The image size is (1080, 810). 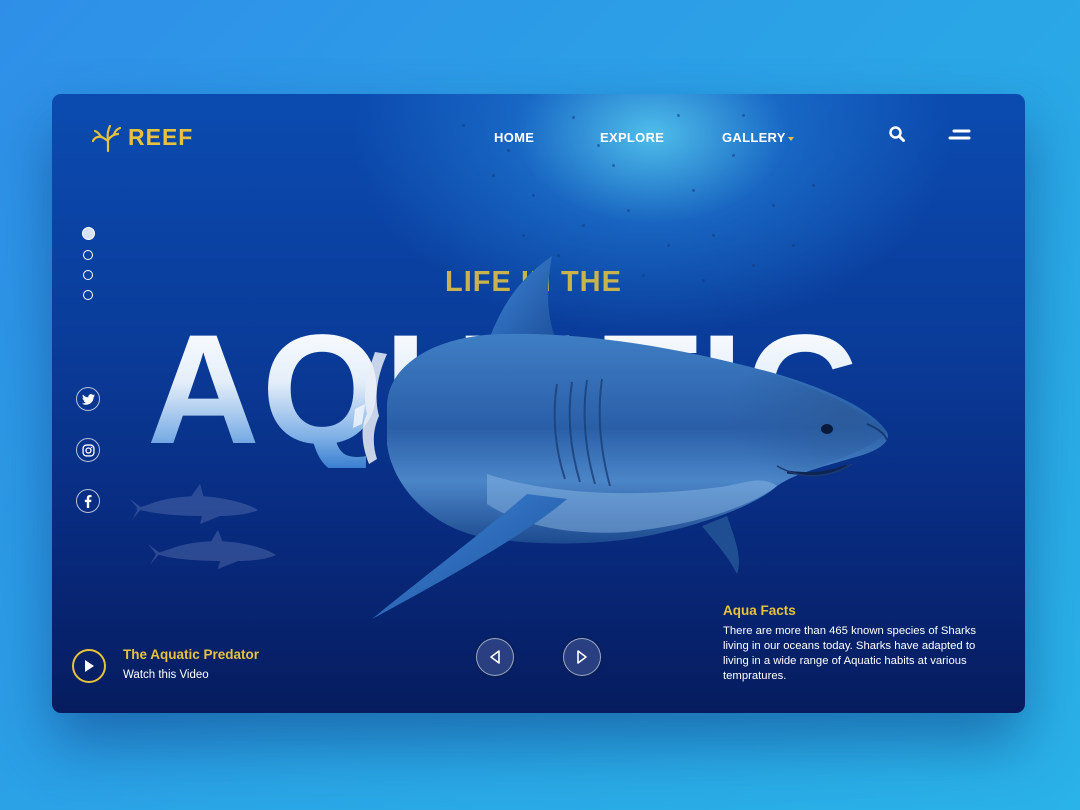 What do you see at coordinates (759, 610) in the screenshot?
I see `facts-title: Aqua Facts` at bounding box center [759, 610].